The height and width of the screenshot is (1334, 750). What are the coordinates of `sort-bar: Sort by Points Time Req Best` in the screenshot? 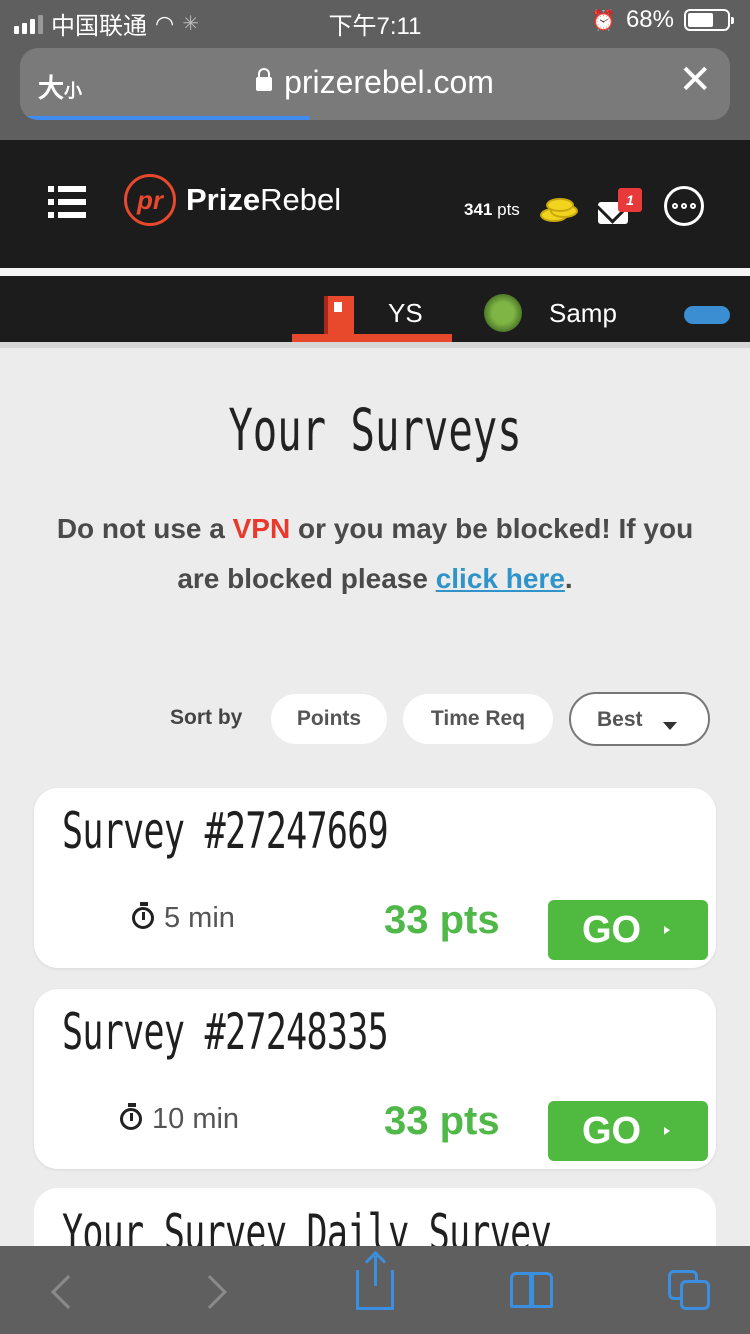 It's located at (375, 719).